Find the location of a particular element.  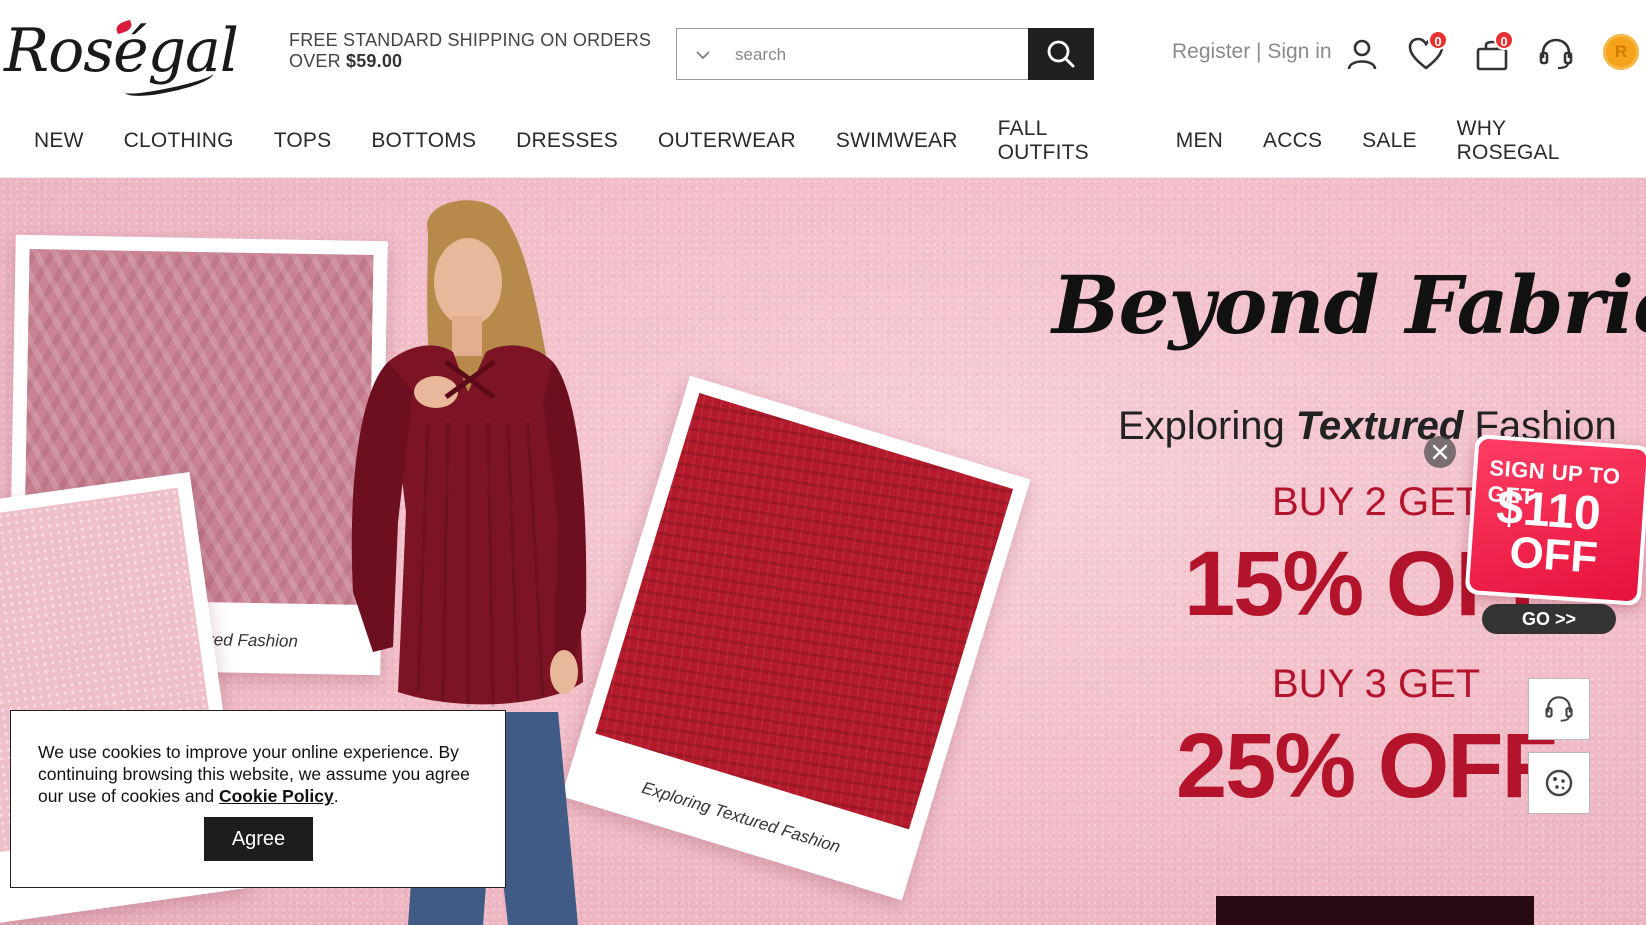

nav-item-why-rosegal: WHY ROSEGAL is located at coordinates (1531, 141).